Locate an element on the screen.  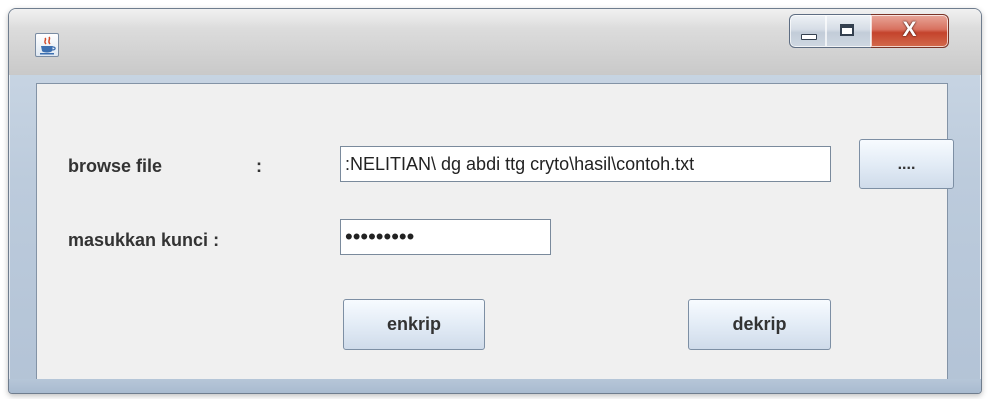
maximize-button is located at coordinates (849, 31).